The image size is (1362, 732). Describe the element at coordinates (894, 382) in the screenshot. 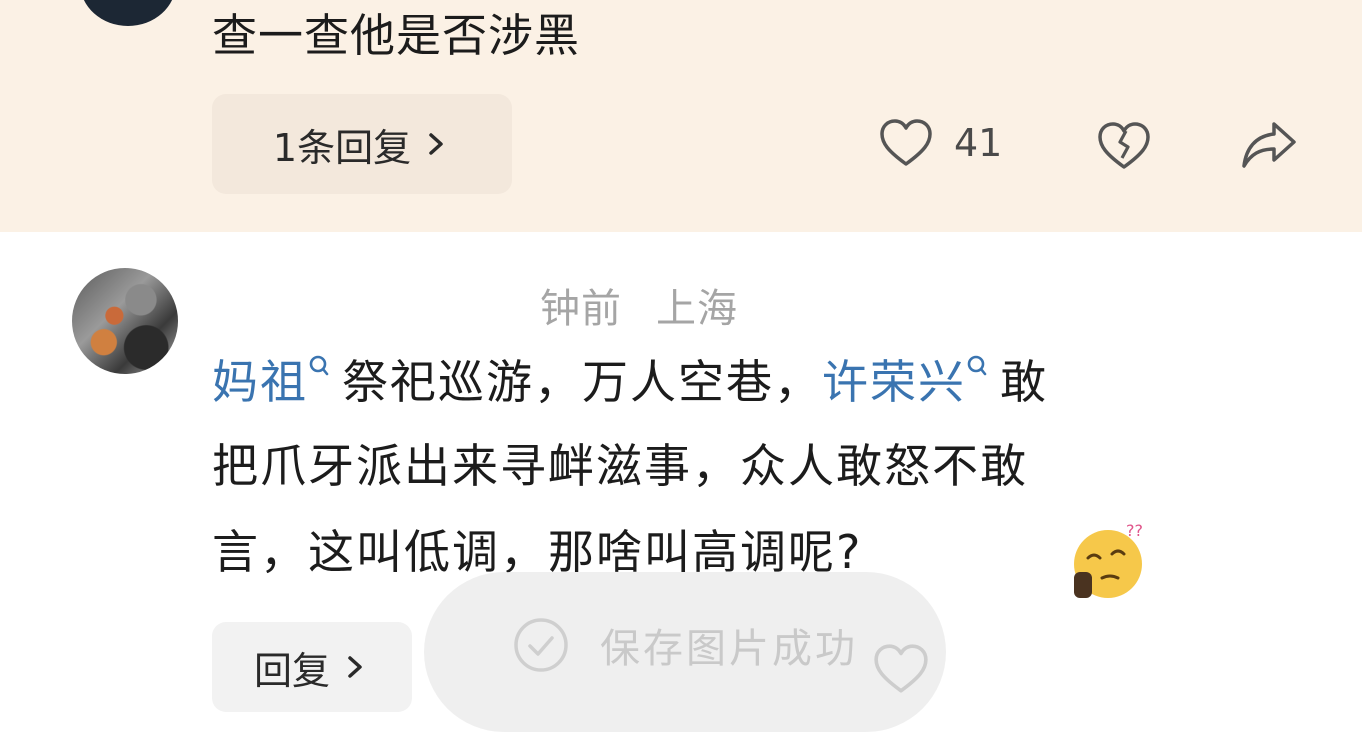

I see `mention-link: 许荣兴` at that location.